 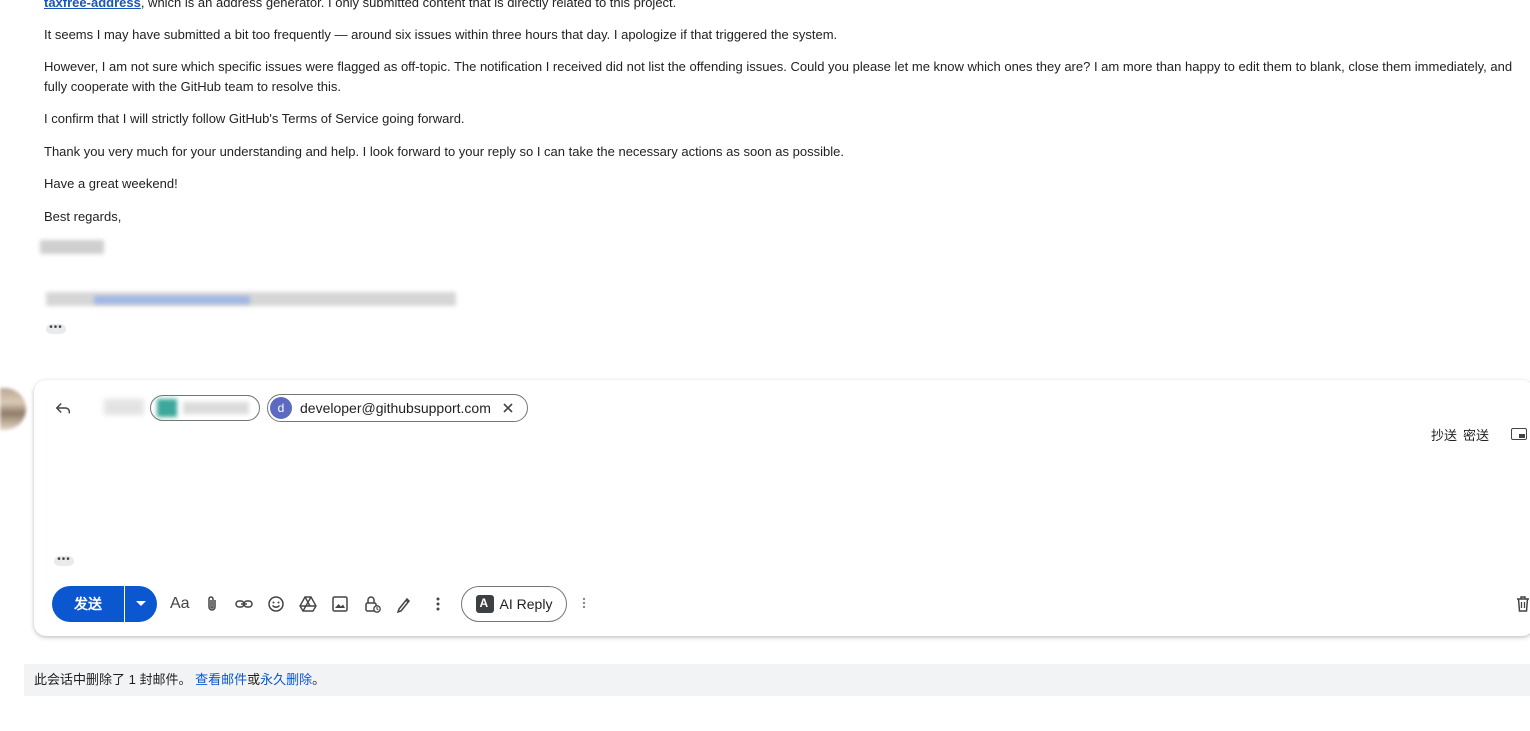 I want to click on remove-recipient-icon, so click(x=508, y=408).